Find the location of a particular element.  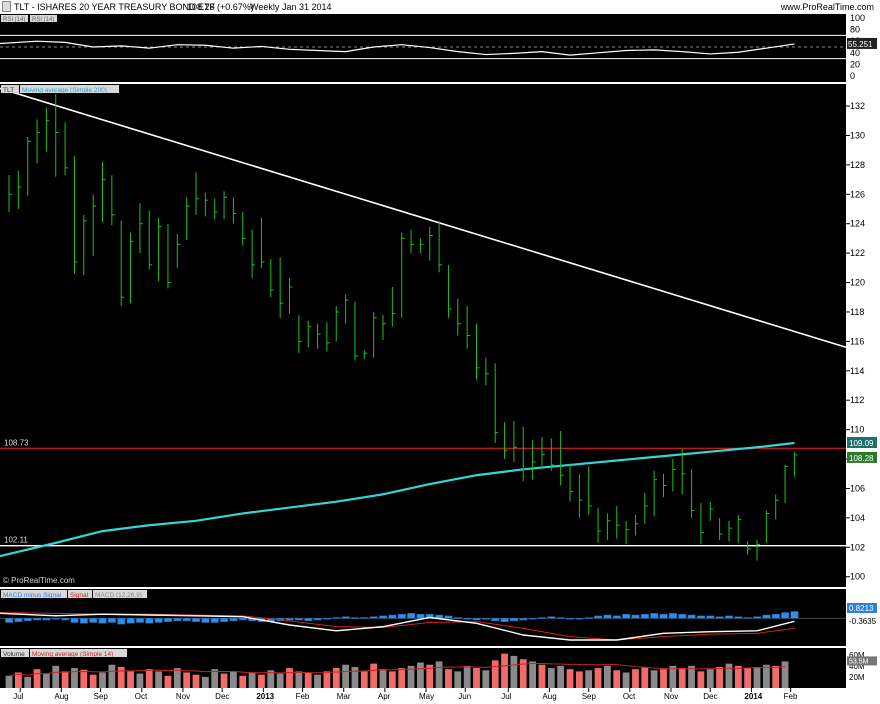

price-value-label: 108.28 is located at coordinates (861, 458).